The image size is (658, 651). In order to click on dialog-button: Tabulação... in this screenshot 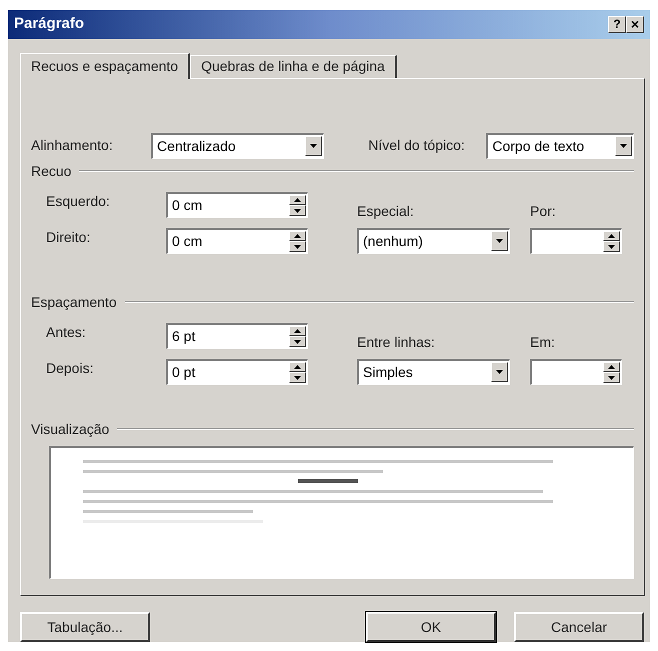, I will do `click(85, 627)`.